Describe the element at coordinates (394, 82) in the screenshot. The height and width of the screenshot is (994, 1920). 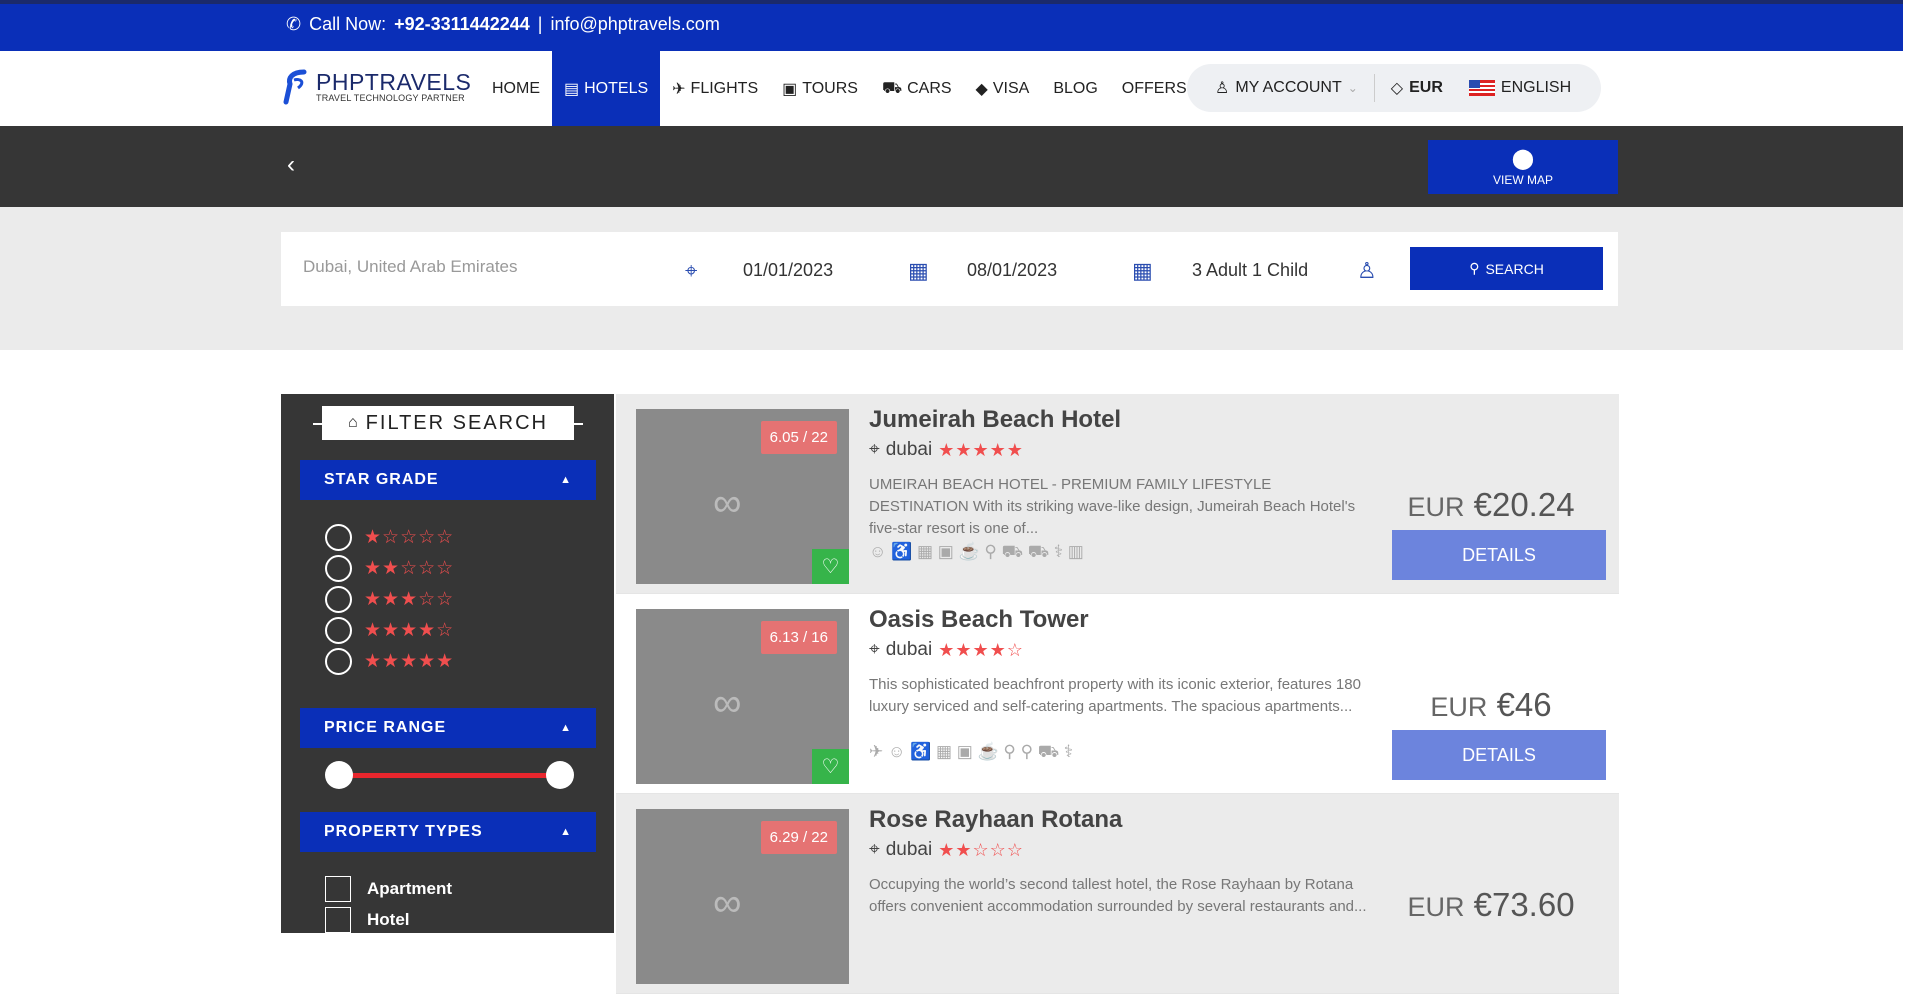
I see `logo-brand: PHPTRAVELS` at that location.